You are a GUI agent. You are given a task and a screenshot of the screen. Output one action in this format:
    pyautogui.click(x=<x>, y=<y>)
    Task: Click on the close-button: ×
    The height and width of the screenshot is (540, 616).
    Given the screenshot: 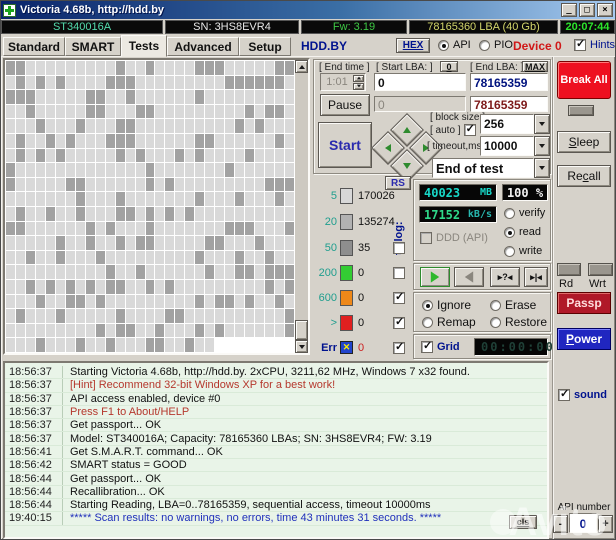 What is the action you would take?
    pyautogui.click(x=605, y=10)
    